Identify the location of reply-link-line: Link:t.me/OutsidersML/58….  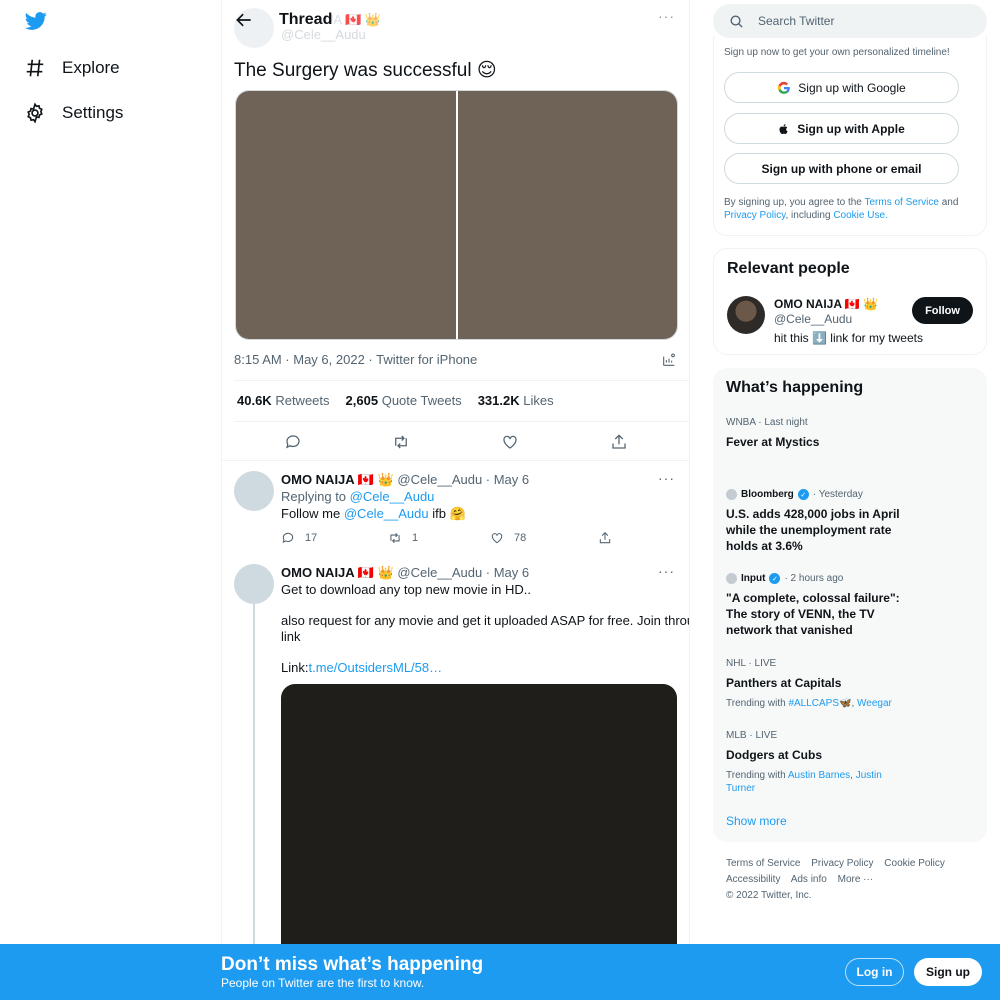
(361, 667).